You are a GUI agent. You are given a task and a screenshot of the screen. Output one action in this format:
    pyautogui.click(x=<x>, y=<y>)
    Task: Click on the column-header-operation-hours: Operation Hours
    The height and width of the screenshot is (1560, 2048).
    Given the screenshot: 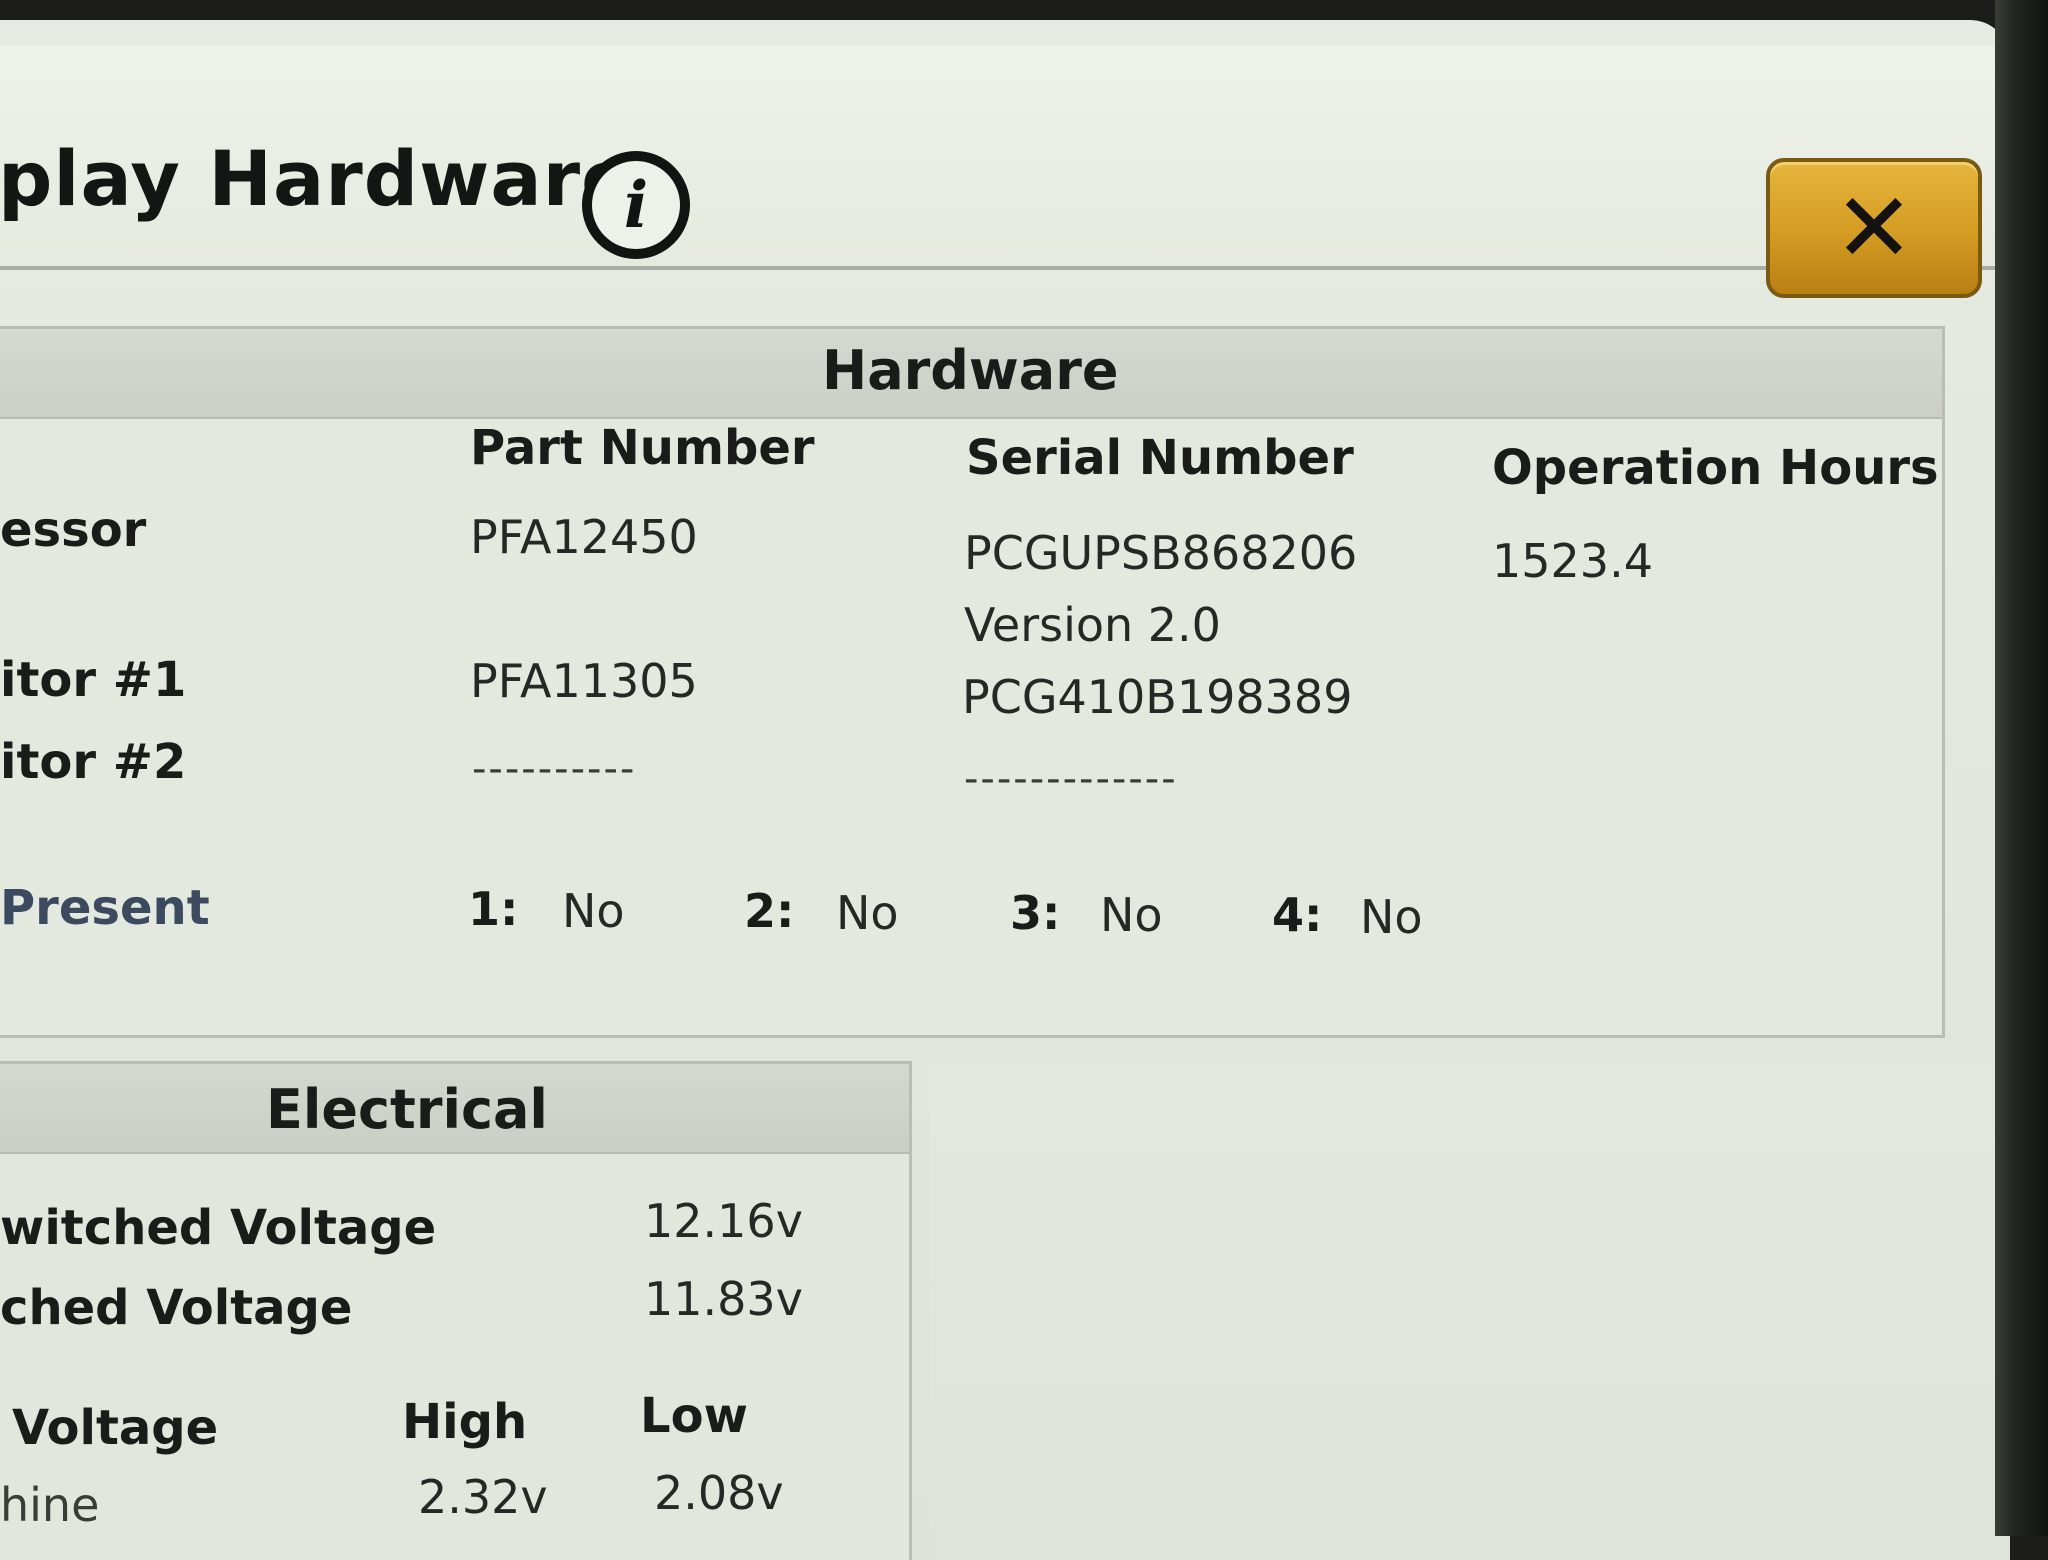 What is the action you would take?
    pyautogui.click(x=1715, y=468)
    